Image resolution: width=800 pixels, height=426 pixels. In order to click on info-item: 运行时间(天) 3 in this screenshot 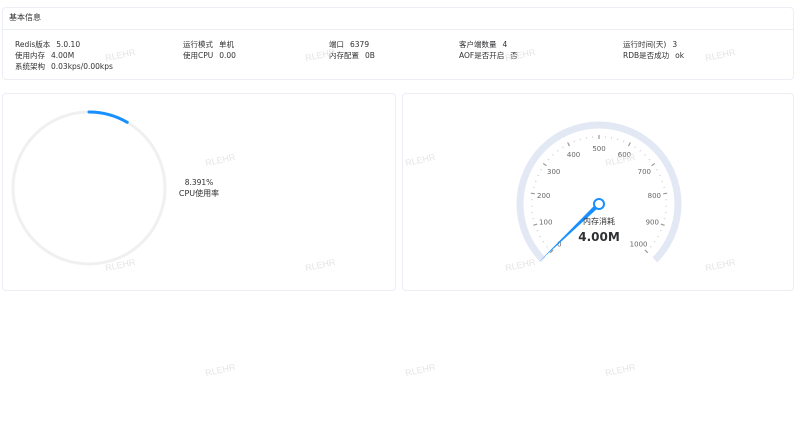, I will do `click(650, 44)`.